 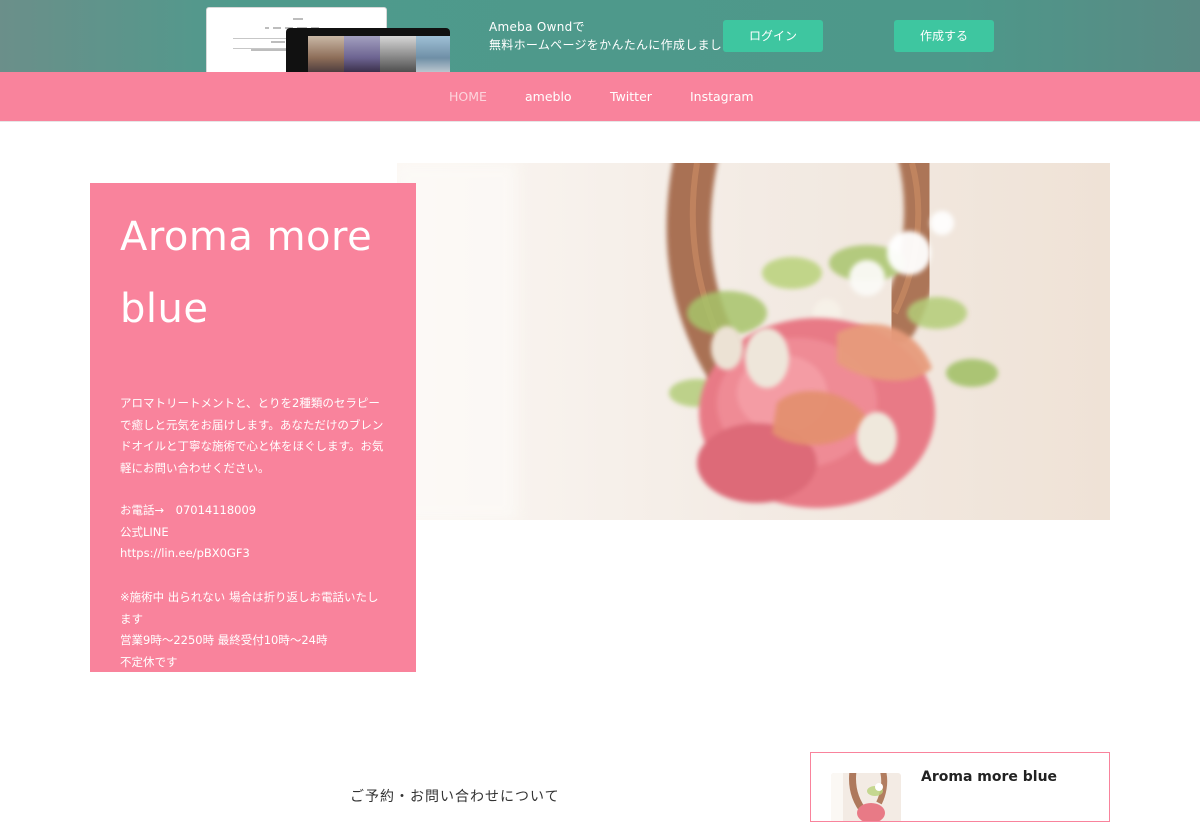 I want to click on profile-name: Aroma more blue, so click(x=989, y=777).